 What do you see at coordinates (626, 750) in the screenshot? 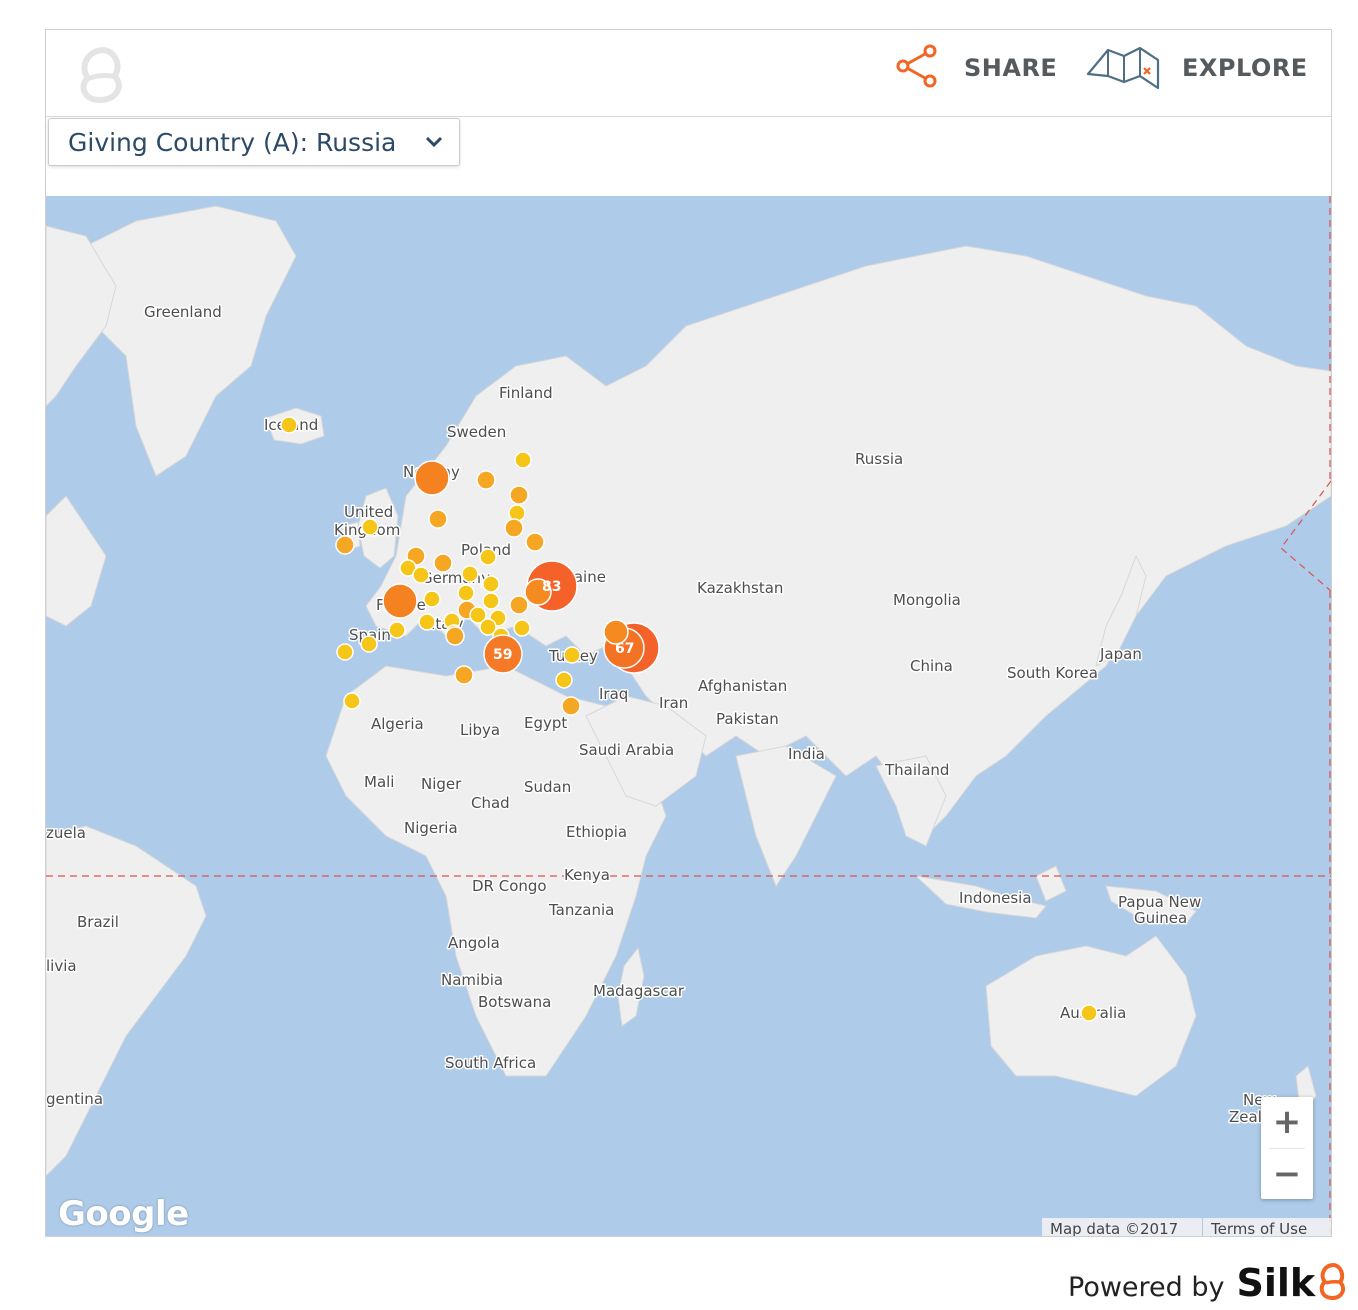
I see `label-saudi-arabia: Saudi Arabia` at bounding box center [626, 750].